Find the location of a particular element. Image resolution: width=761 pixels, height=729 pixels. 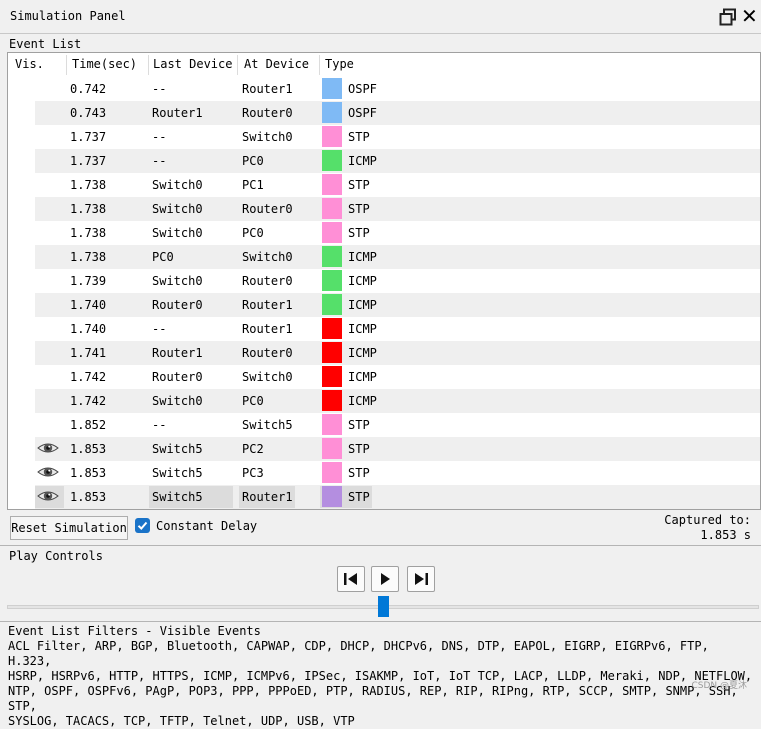

event-last-device: Switch0 is located at coordinates (177, 401).